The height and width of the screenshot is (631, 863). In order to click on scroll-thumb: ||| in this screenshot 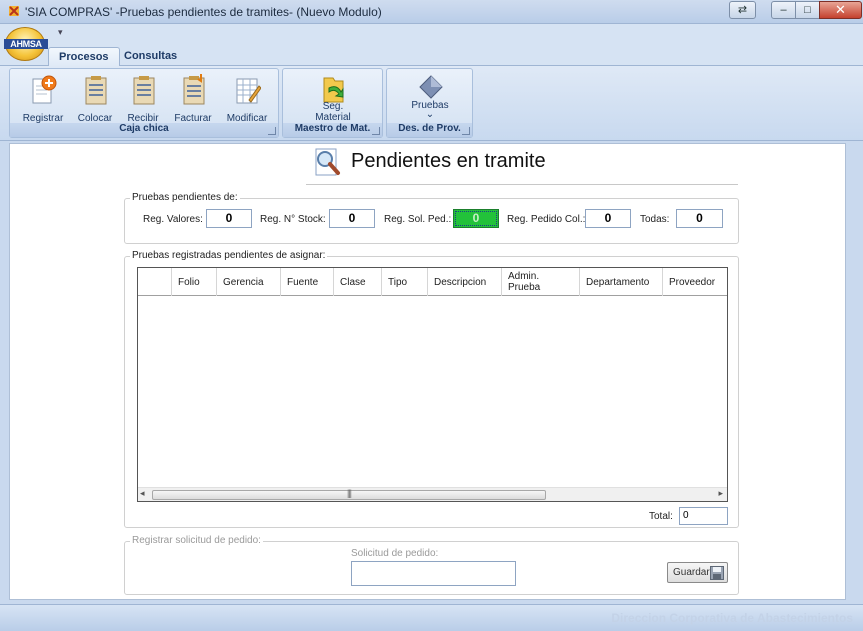, I will do `click(349, 494)`.